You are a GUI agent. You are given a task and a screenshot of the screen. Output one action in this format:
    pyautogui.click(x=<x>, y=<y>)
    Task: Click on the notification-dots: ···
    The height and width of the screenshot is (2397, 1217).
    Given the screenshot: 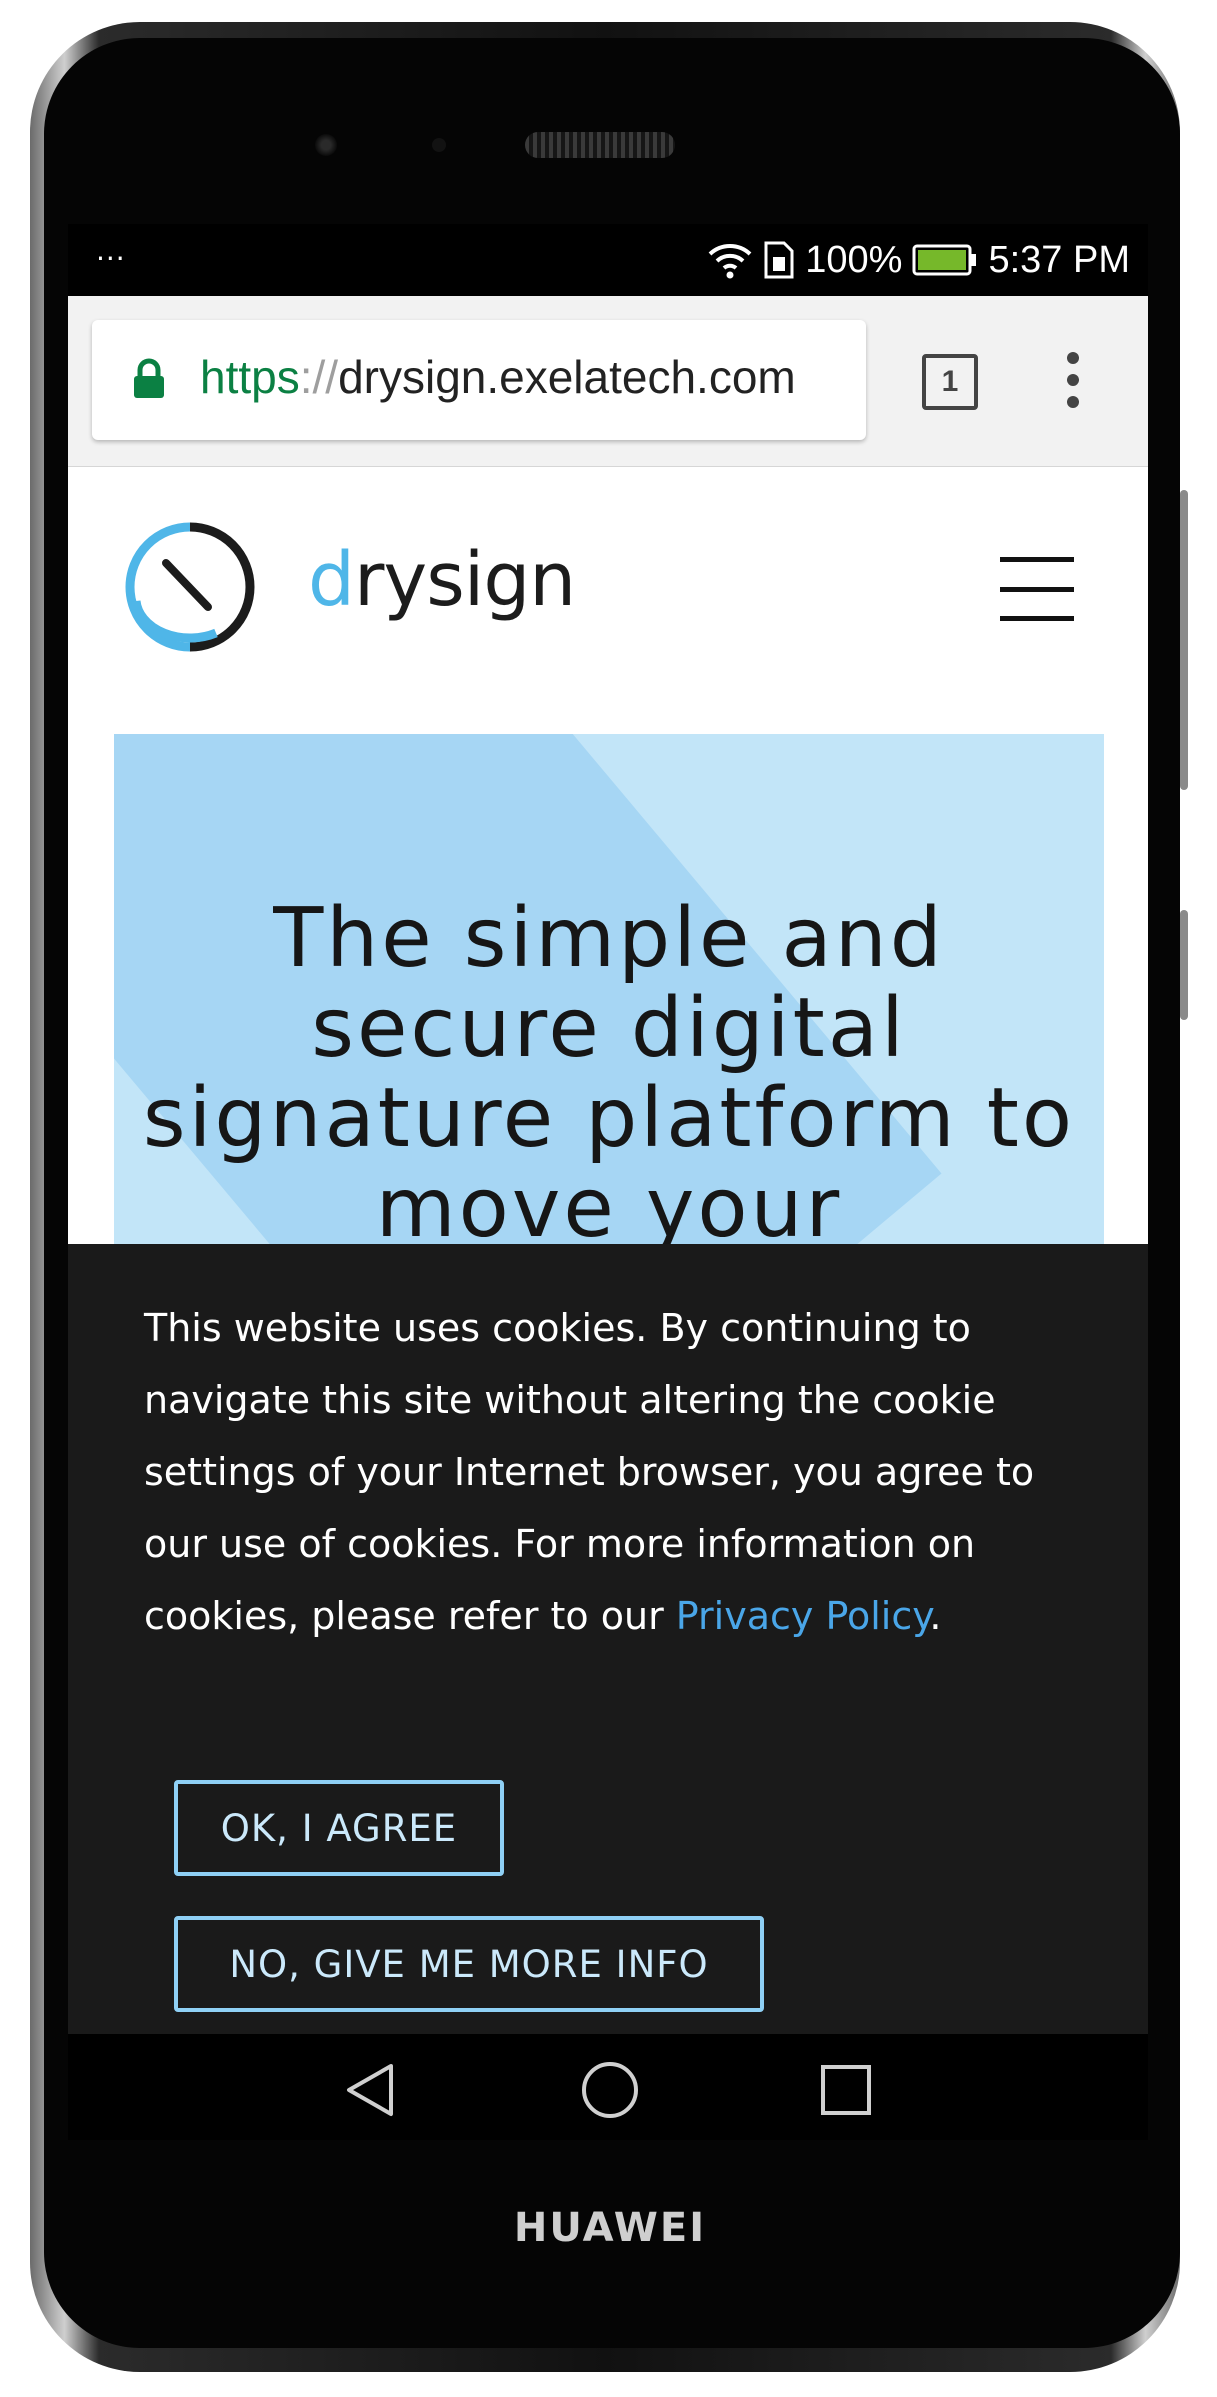 What is the action you would take?
    pyautogui.click(x=111, y=258)
    